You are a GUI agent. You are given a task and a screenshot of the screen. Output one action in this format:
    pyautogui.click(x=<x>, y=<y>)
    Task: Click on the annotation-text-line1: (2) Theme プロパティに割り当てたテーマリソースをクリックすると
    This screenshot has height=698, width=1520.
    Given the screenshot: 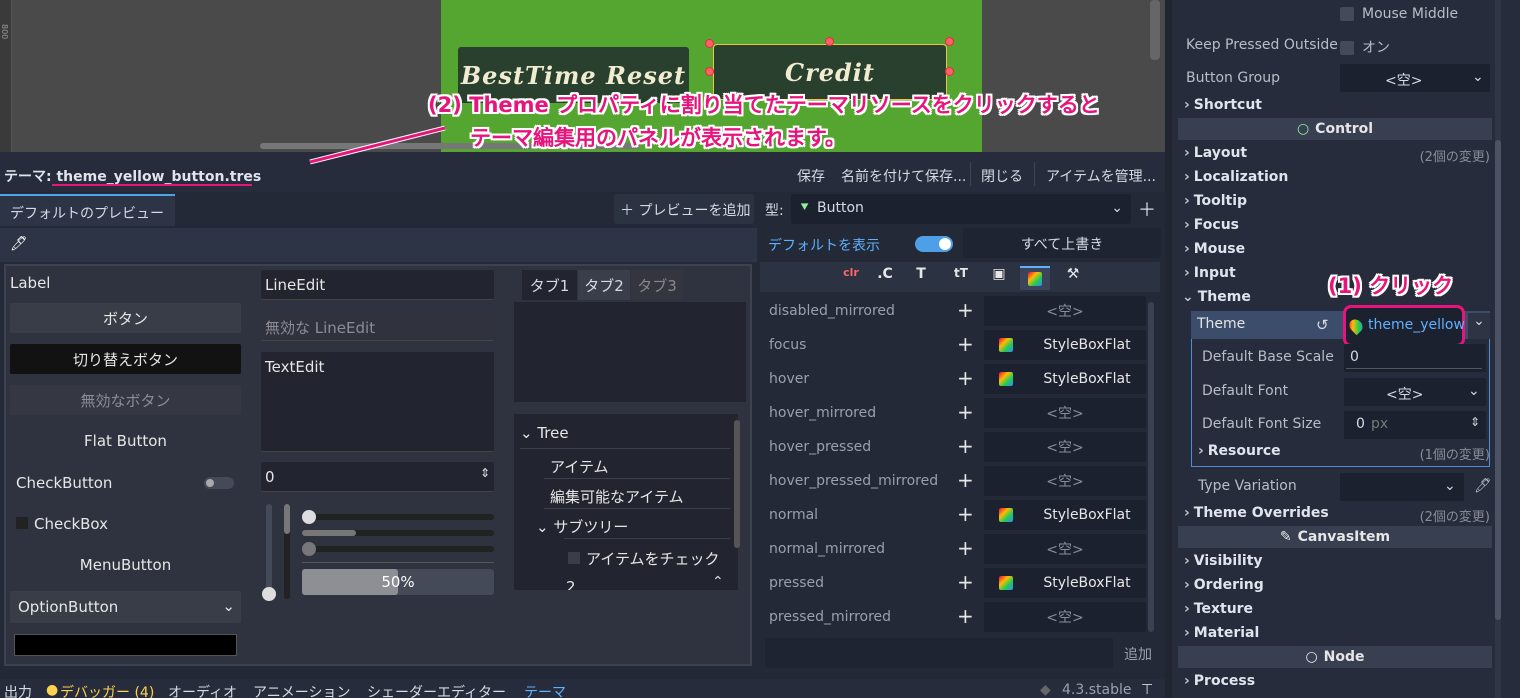 What is the action you would take?
    pyautogui.click(x=764, y=105)
    